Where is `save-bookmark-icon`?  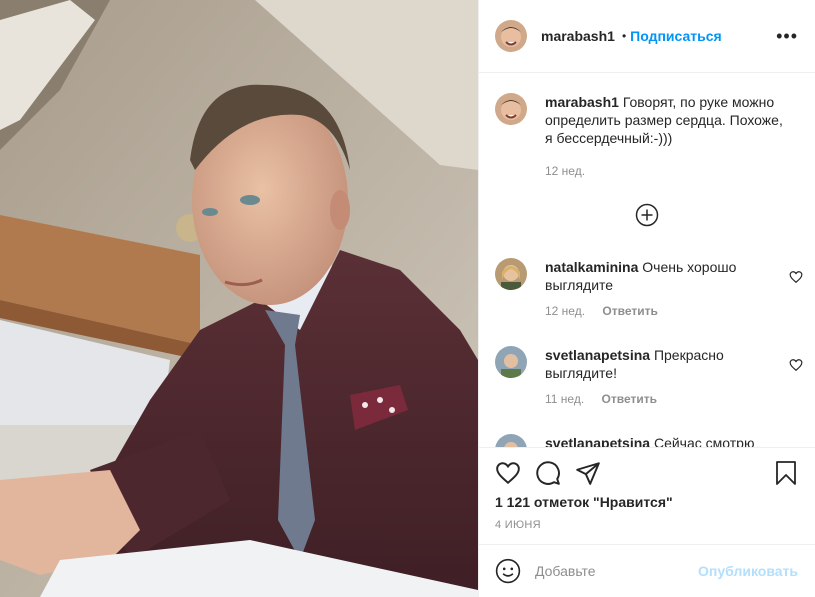 save-bookmark-icon is located at coordinates (786, 473).